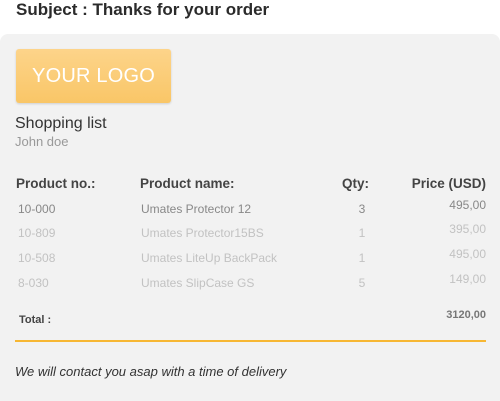 Image resolution: width=500 pixels, height=401 pixels. I want to click on customer-name: John doe, so click(42, 141).